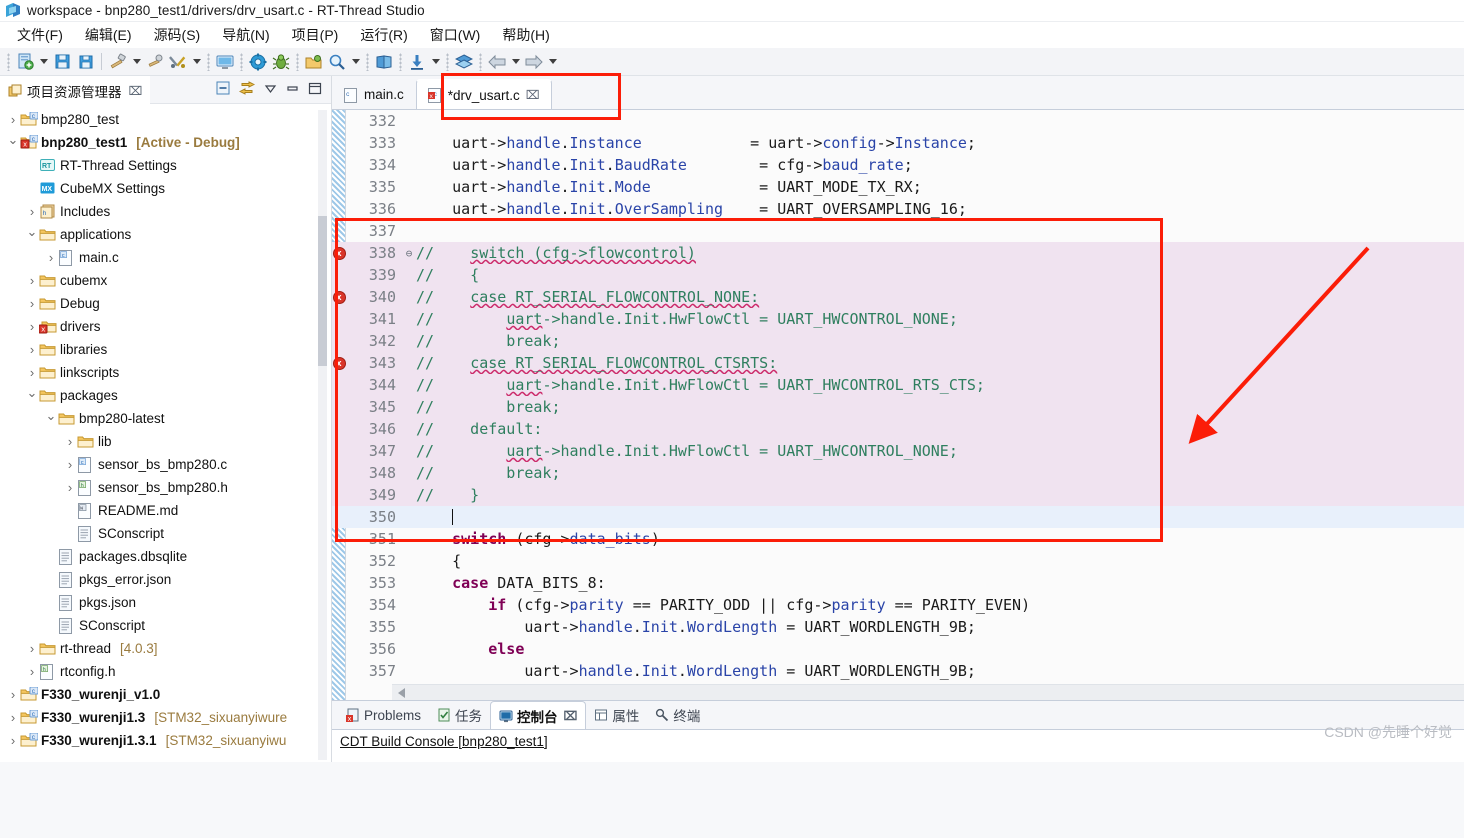  I want to click on tree-item-lib: lib, so click(165, 441).